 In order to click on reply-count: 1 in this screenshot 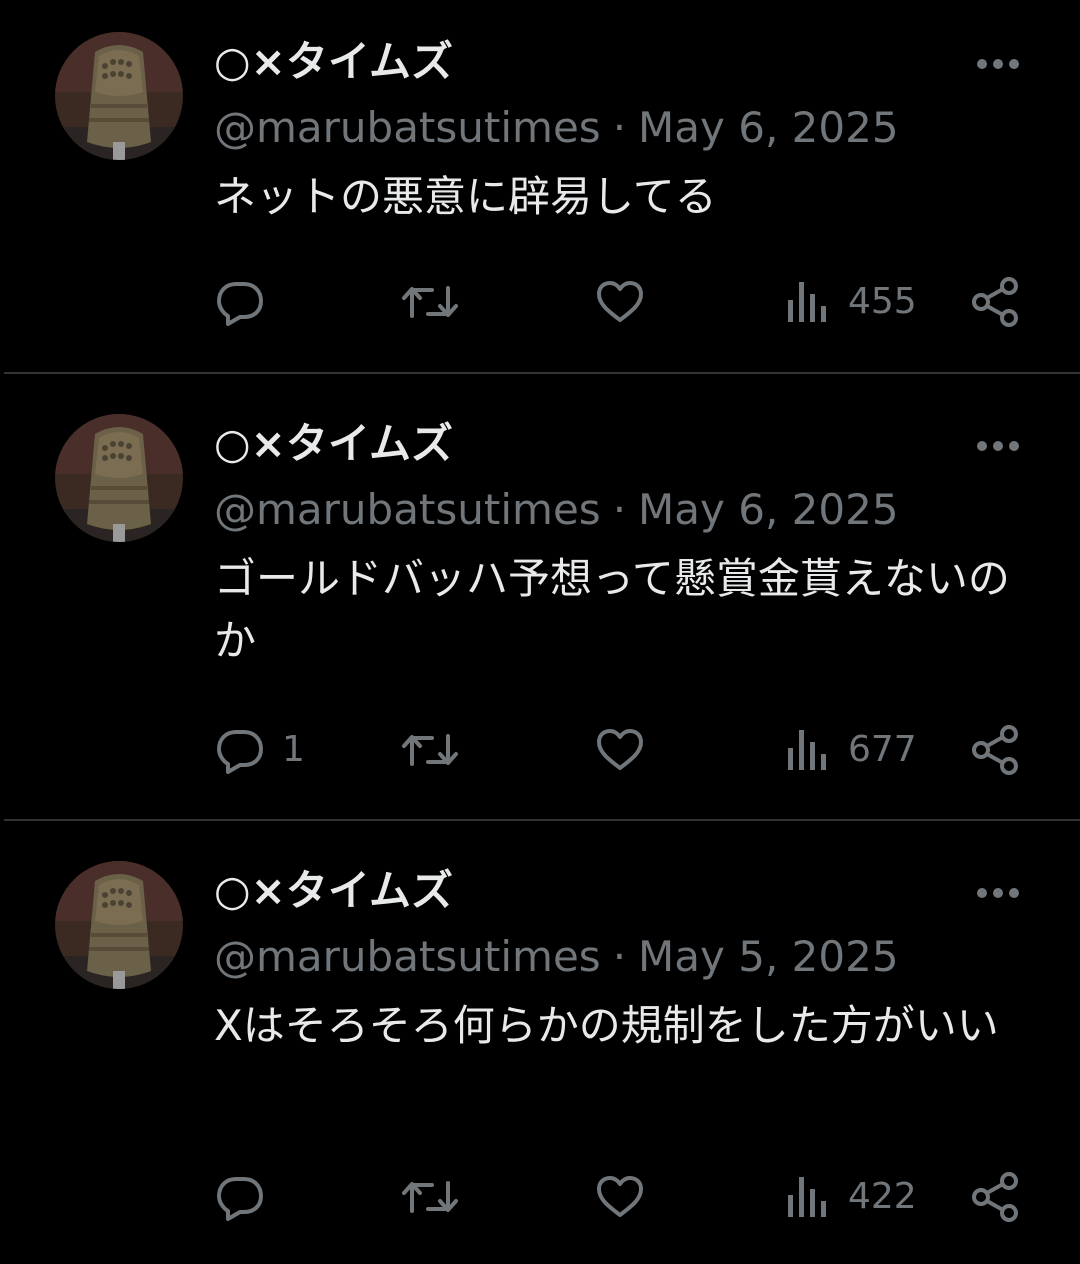, I will do `click(293, 749)`.